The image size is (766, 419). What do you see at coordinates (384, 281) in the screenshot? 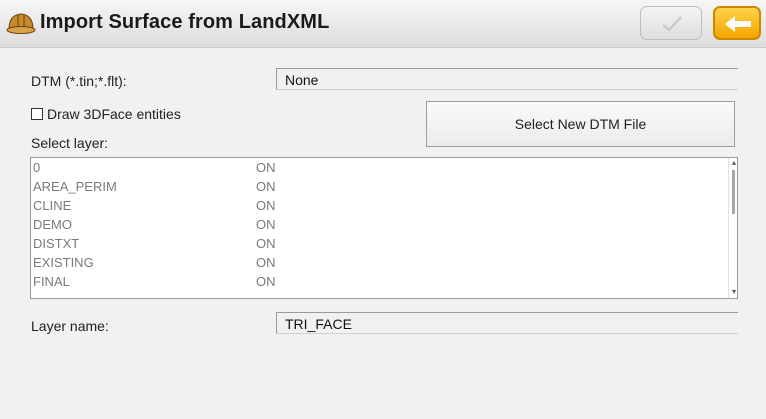
I see `list-item: FINAL ON` at bounding box center [384, 281].